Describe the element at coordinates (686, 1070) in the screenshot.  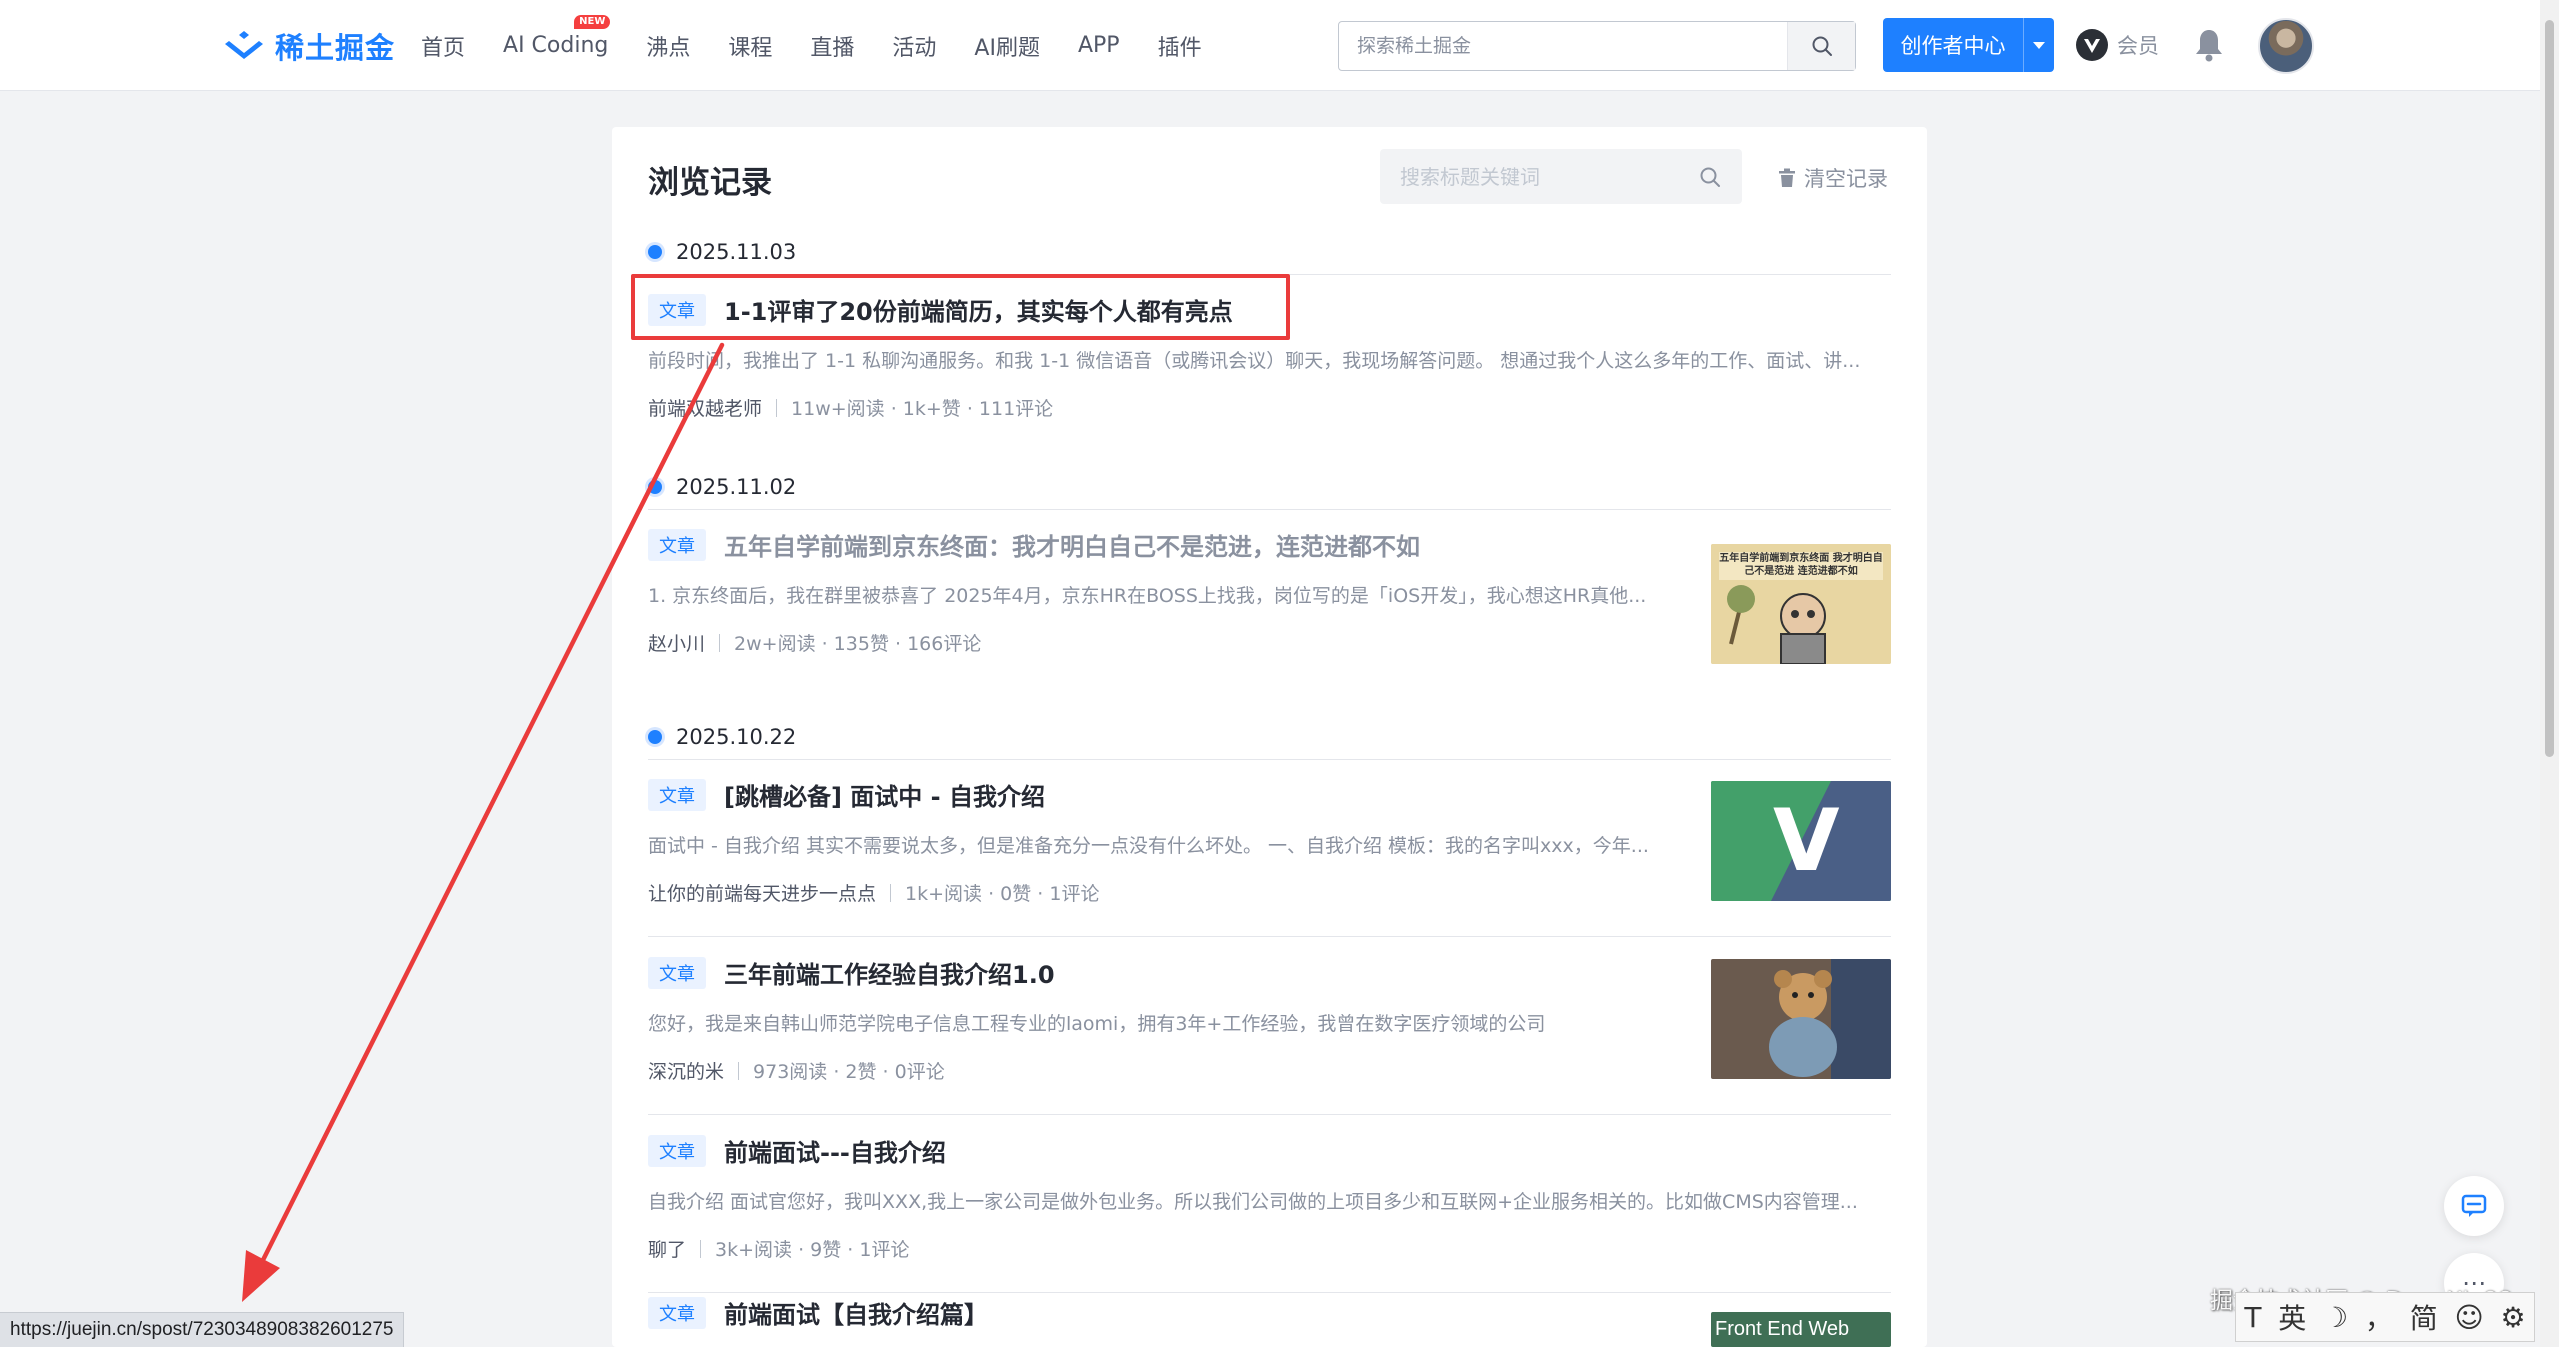
I see `article-author: 深沉的米` at that location.